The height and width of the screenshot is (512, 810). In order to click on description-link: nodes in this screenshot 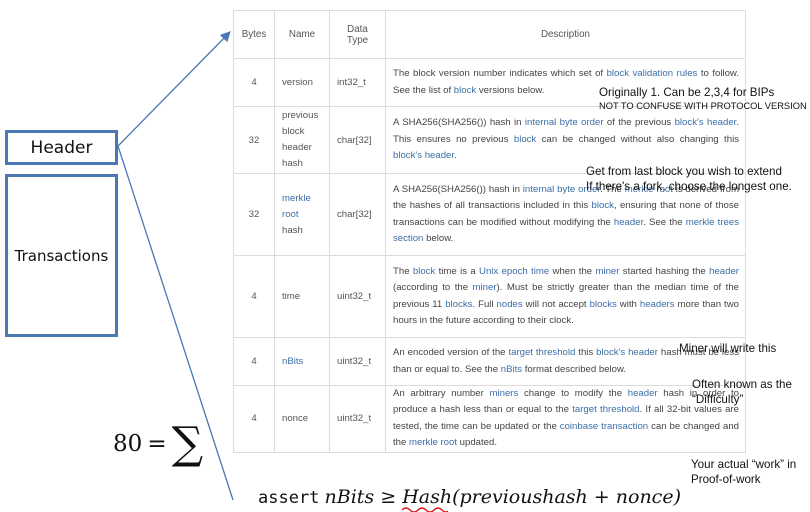, I will do `click(510, 304)`.